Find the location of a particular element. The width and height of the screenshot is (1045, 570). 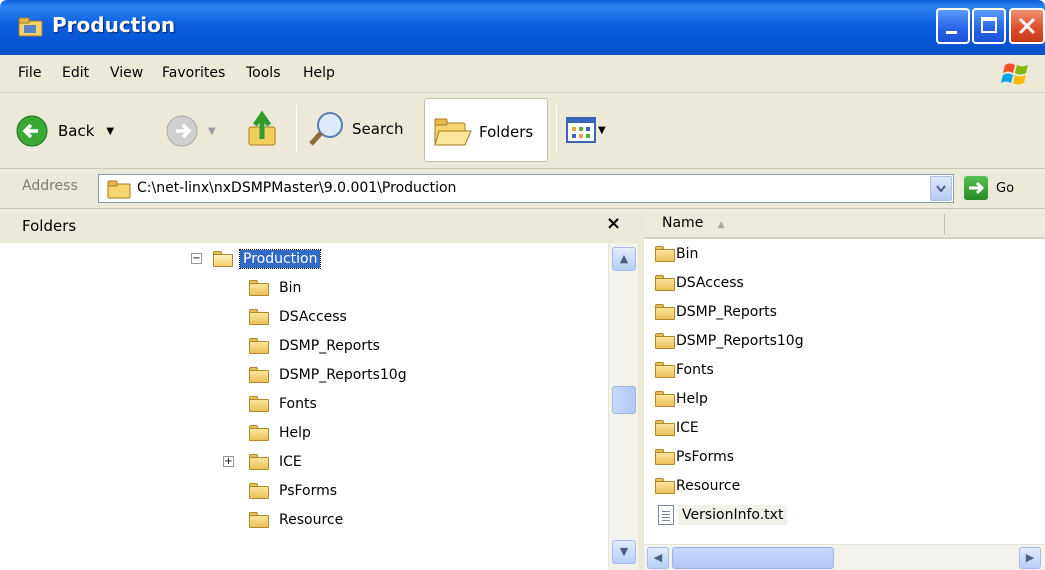

column-name-label: Name is located at coordinates (683, 223).